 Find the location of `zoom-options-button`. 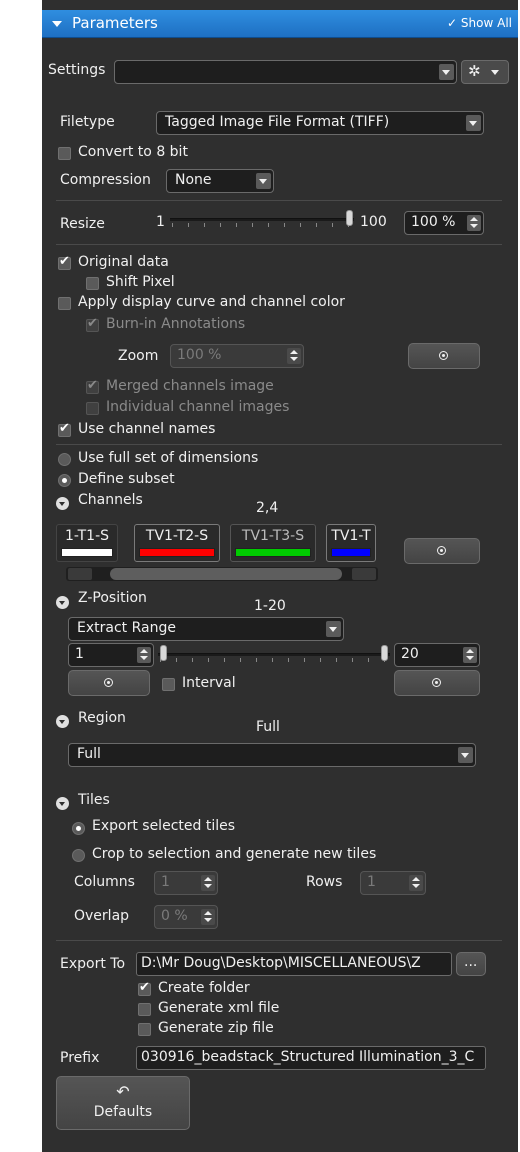

zoom-options-button is located at coordinates (444, 356).